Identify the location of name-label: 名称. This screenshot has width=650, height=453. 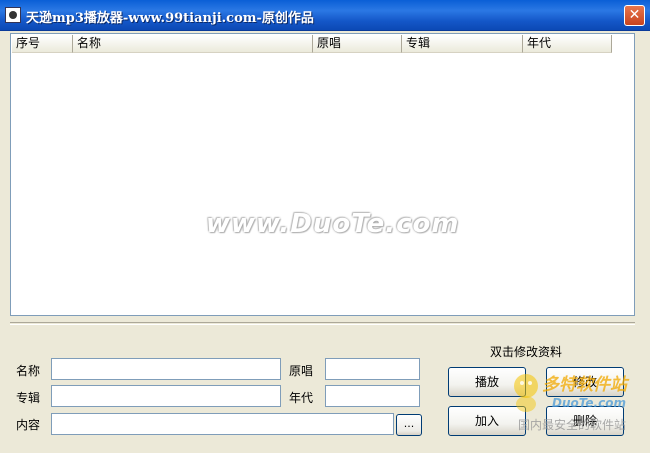
(28, 371).